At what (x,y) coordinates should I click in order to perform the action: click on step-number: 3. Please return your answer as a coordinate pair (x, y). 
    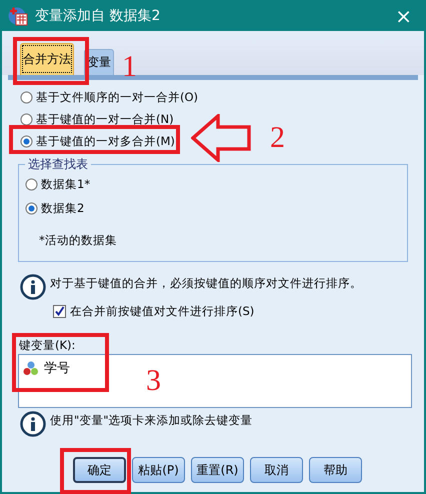
    Looking at the image, I should click on (153, 381).